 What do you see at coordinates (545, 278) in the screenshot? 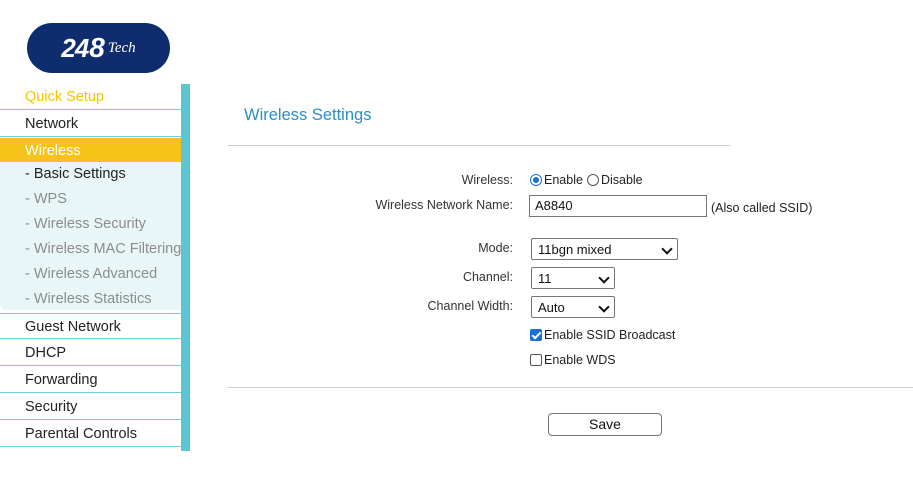
I see `channel-select-value: 11` at bounding box center [545, 278].